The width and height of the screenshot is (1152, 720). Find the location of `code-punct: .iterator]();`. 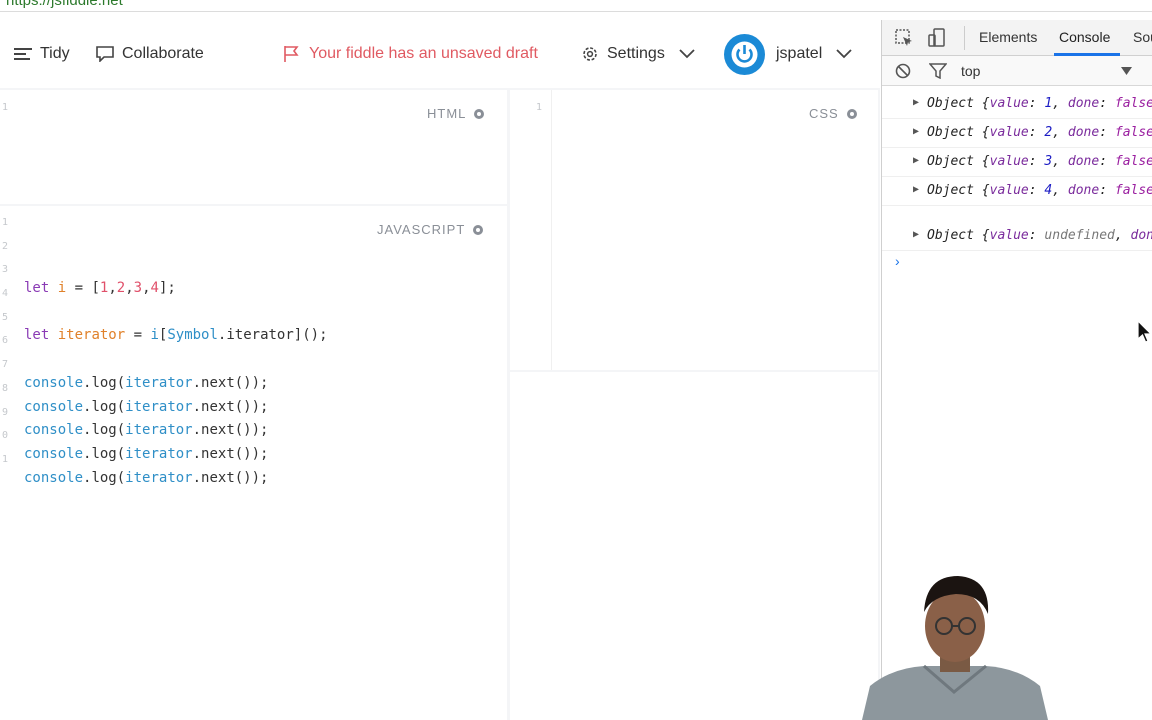

code-punct: .iterator](); is located at coordinates (272, 335).